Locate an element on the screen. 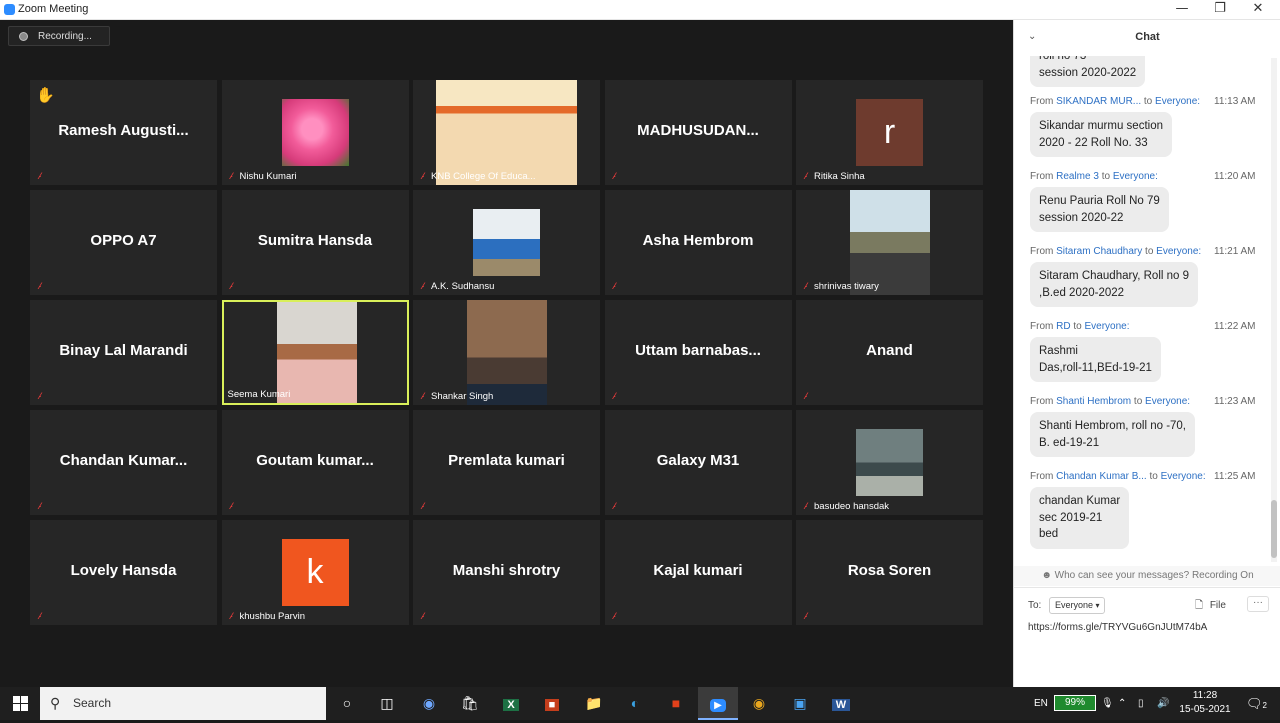 This screenshot has height=723, width=1280. participant-tile: ⁄ Nishu Kumari is located at coordinates (315, 132).